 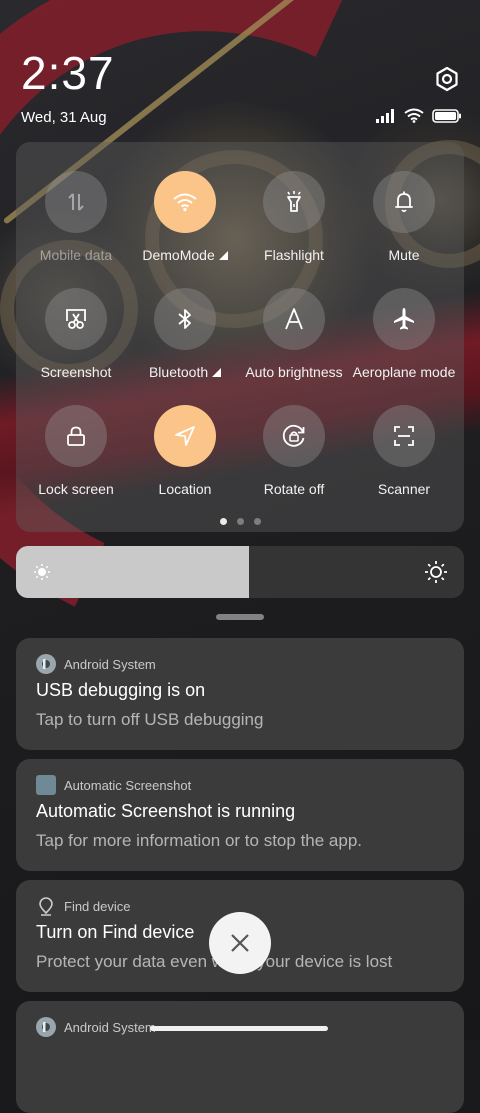 What do you see at coordinates (404, 255) in the screenshot?
I see `tile-label: Mute` at bounding box center [404, 255].